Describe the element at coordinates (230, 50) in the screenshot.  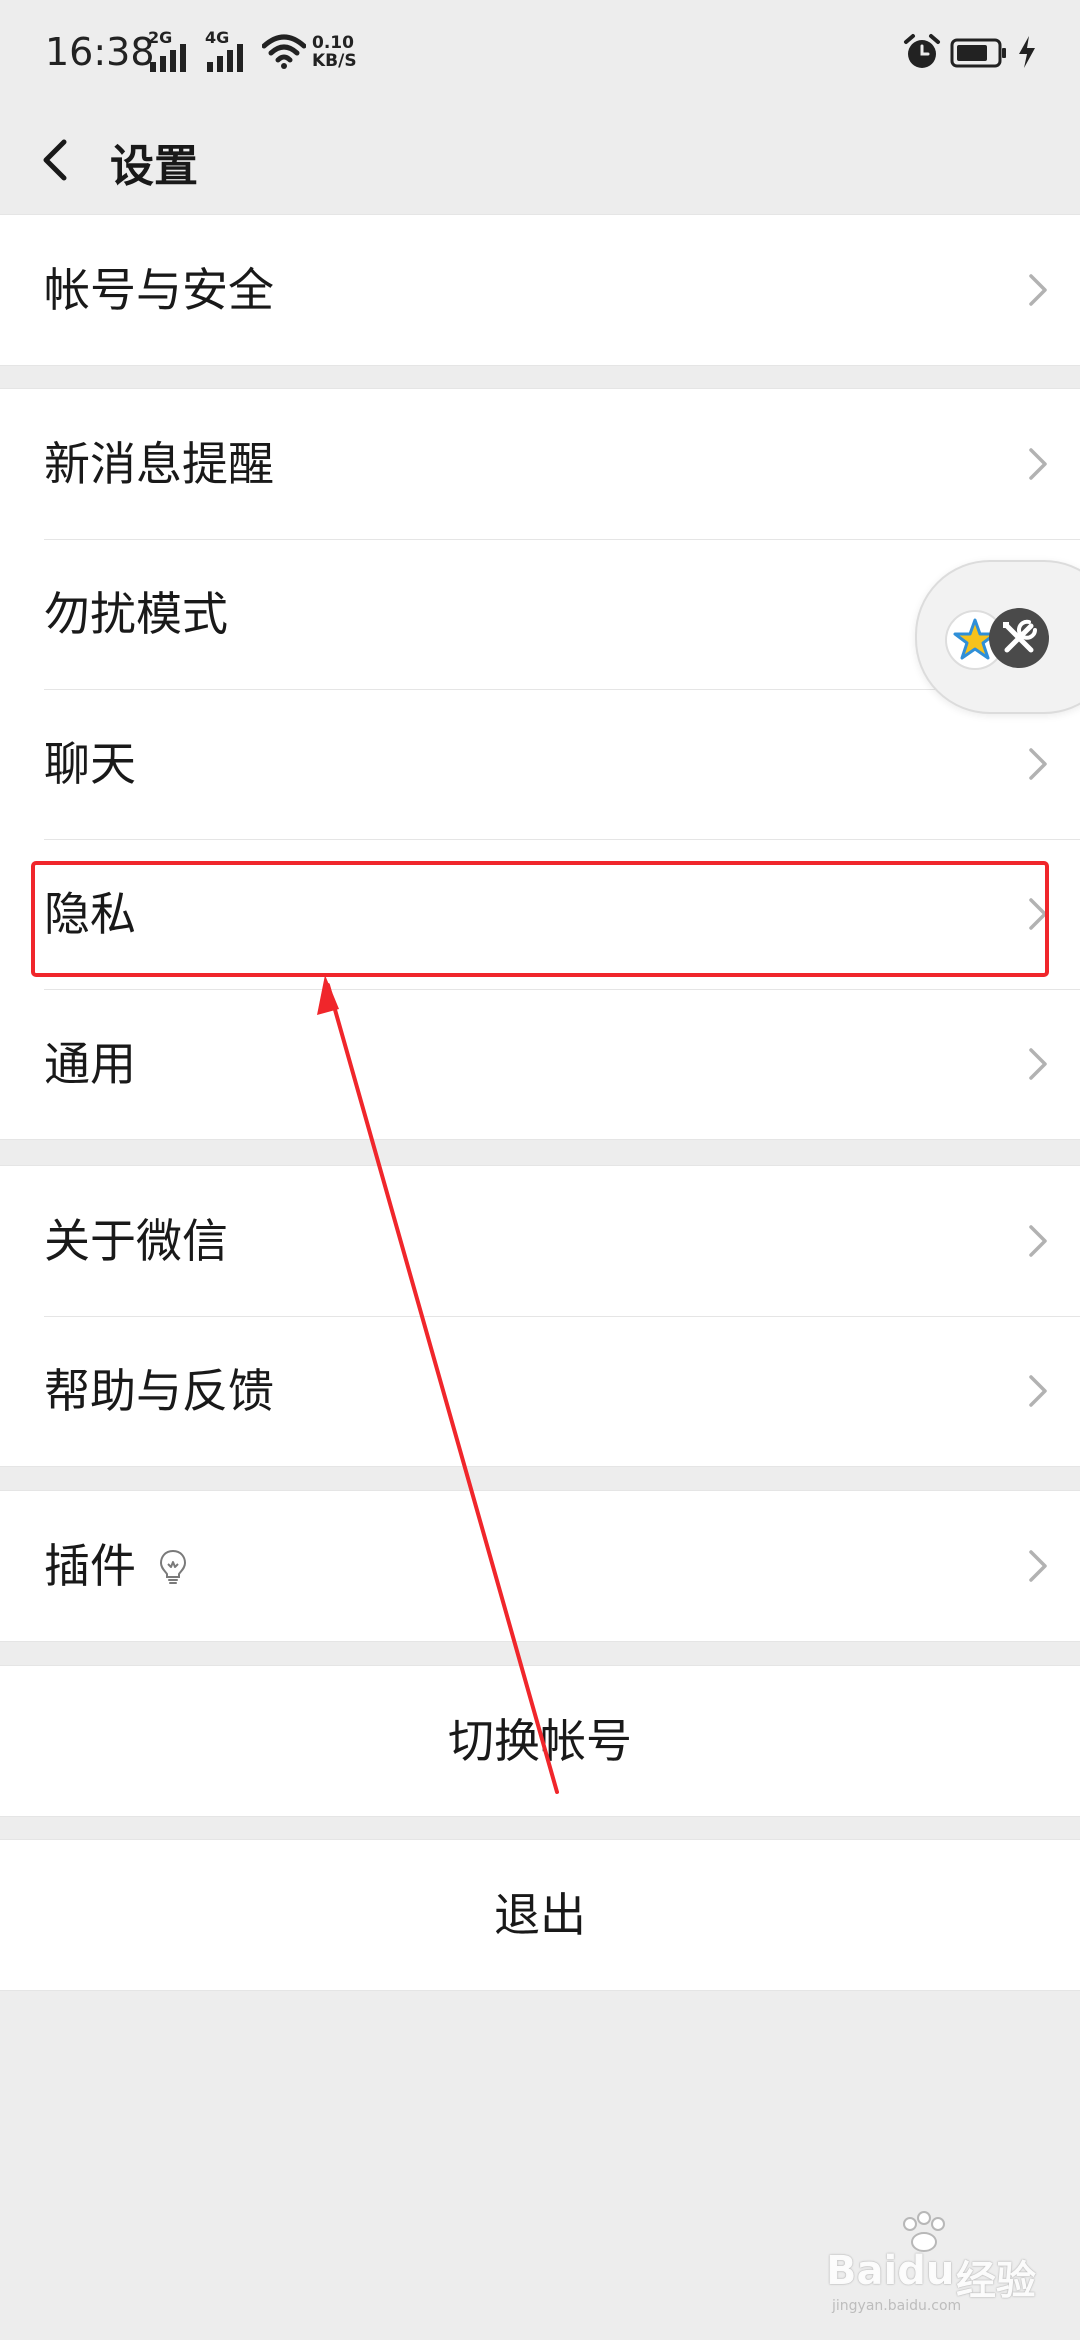
I see `signal-4g-icon: 4G` at that location.